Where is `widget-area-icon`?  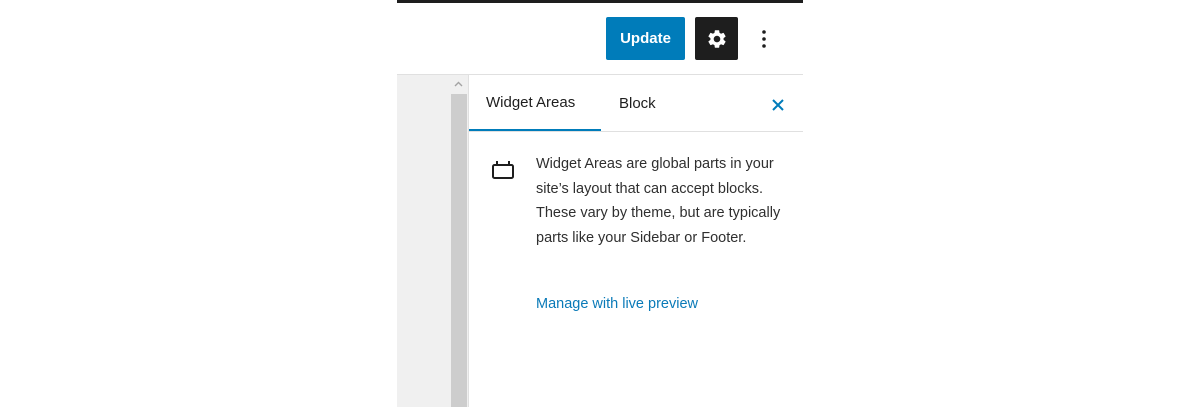
widget-area-icon is located at coordinates (503, 170).